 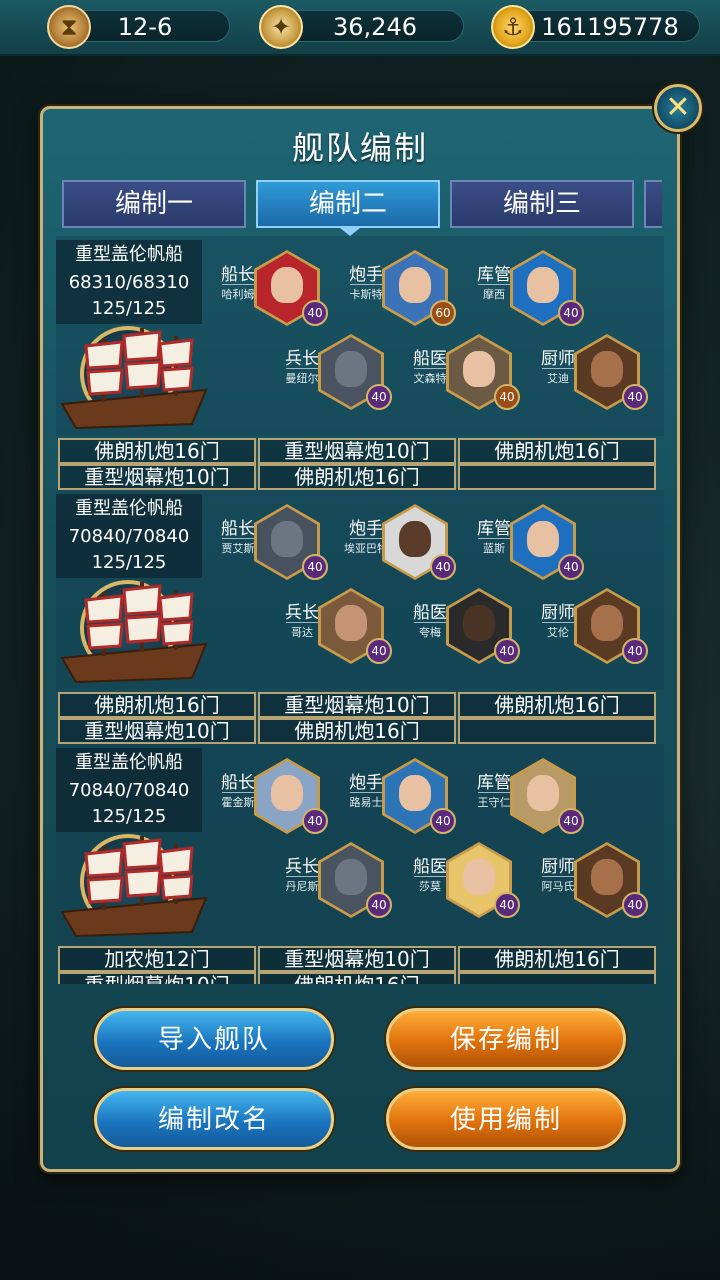 What do you see at coordinates (340, 886) in the screenshot?
I see `crew-slot-sergeant: 兵长 丹尼斯 40` at bounding box center [340, 886].